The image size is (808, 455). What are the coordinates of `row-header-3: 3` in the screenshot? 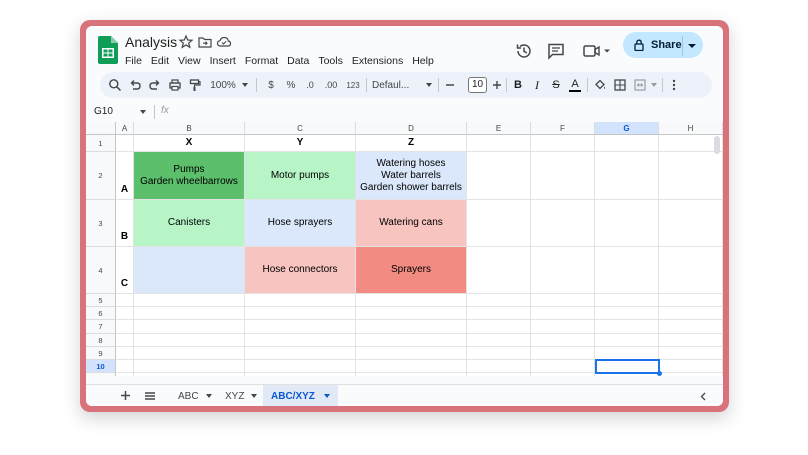 It's located at (101, 223).